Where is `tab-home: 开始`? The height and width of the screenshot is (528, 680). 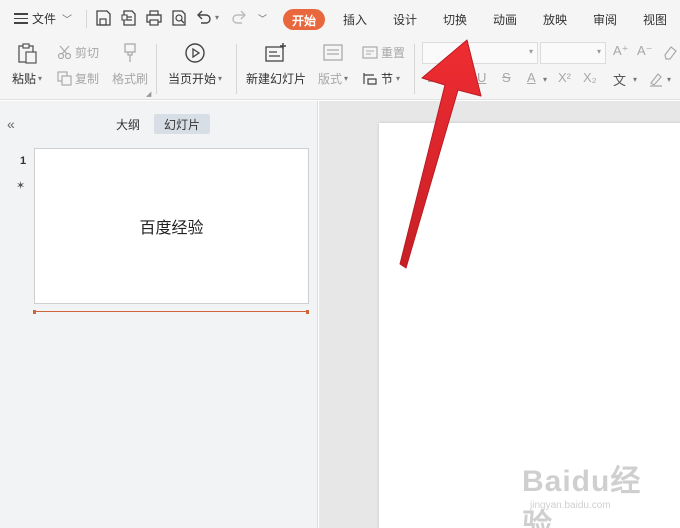 tab-home: 开始 is located at coordinates (304, 19).